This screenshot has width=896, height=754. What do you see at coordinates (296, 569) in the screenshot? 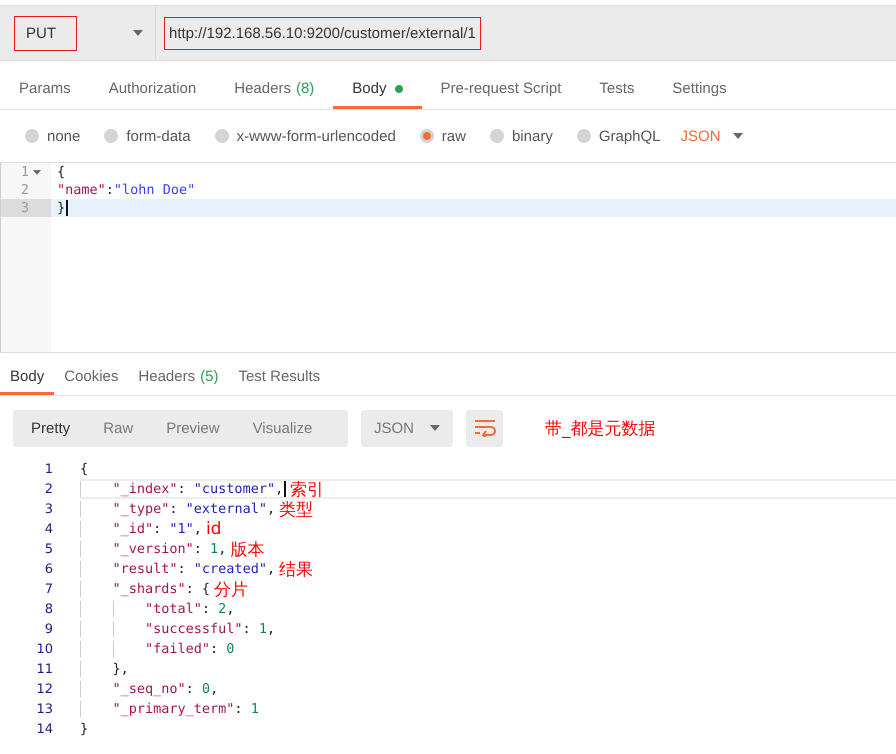
I see `annotation-note: 结果` at bounding box center [296, 569].